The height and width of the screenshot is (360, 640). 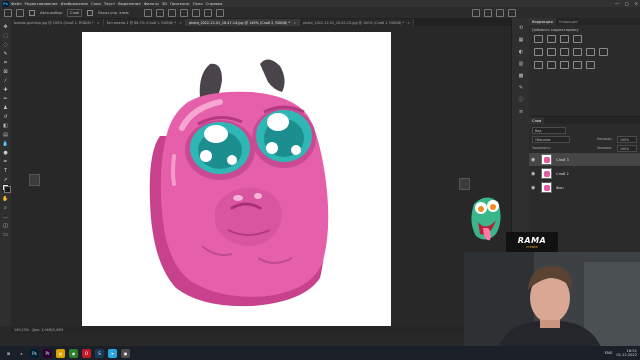 I want to click on photoshop-logo-icon: Ps, so click(x=5, y=3).